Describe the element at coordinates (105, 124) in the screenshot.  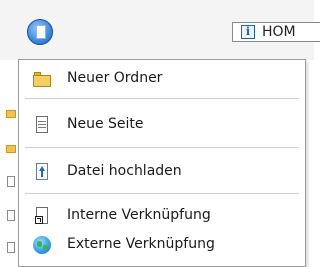
I see `menu-item-label: Neue Seite` at that location.